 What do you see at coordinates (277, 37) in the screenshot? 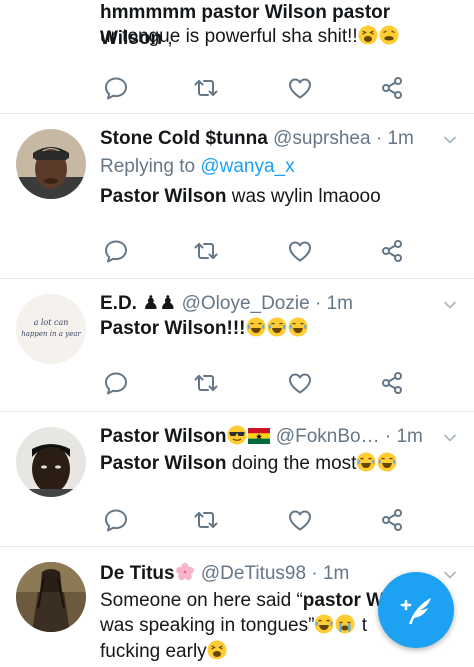
I see `tweet-text-line2: ur tongue is powerful sha shit!!` at bounding box center [277, 37].